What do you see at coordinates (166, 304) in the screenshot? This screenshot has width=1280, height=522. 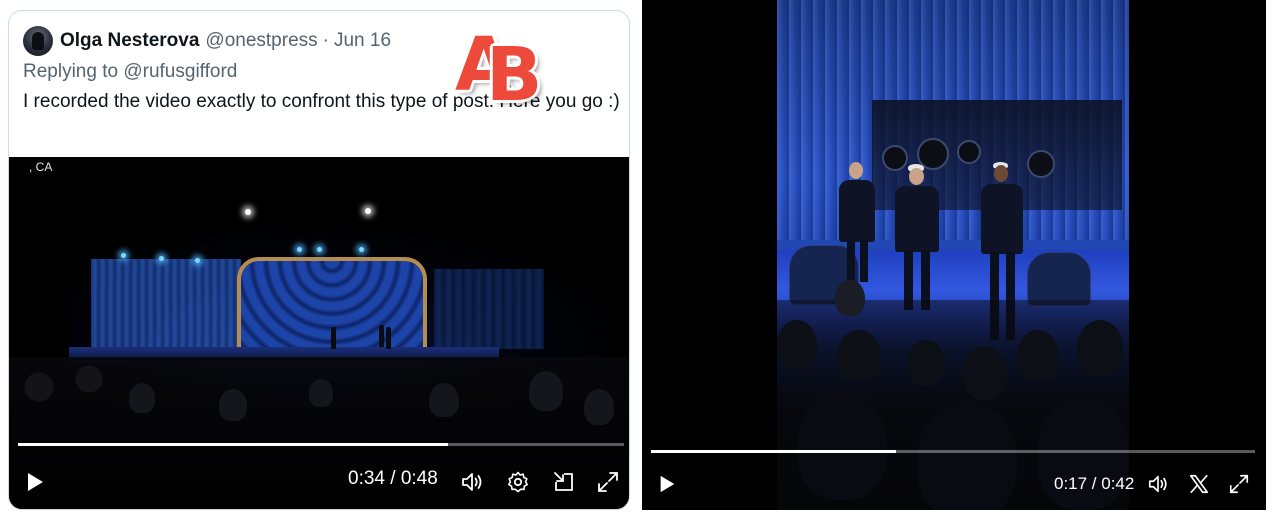 I see `stage-curtain-left` at bounding box center [166, 304].